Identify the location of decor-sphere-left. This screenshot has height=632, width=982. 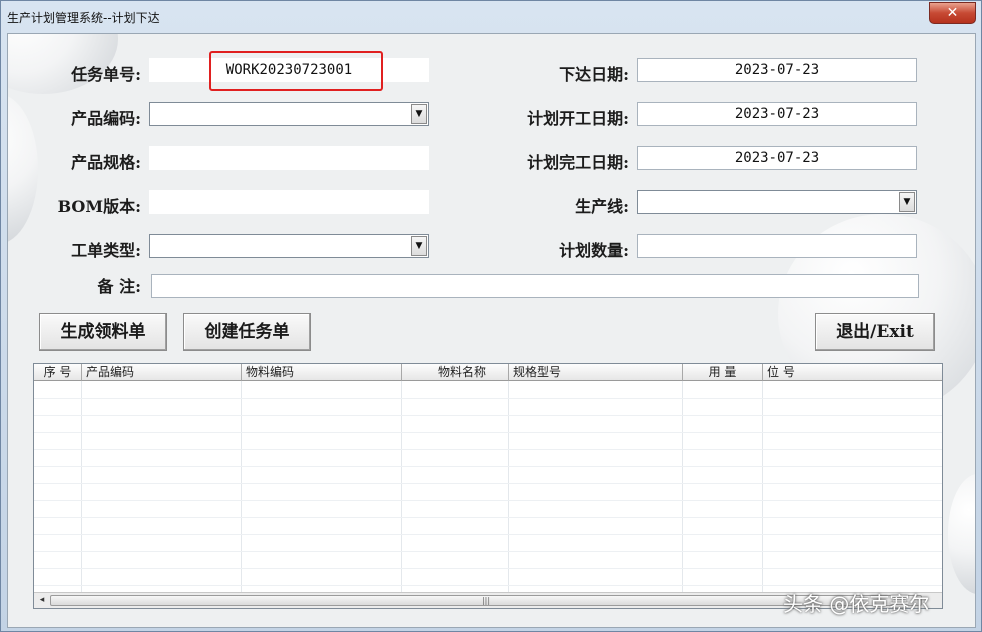
(23, 169).